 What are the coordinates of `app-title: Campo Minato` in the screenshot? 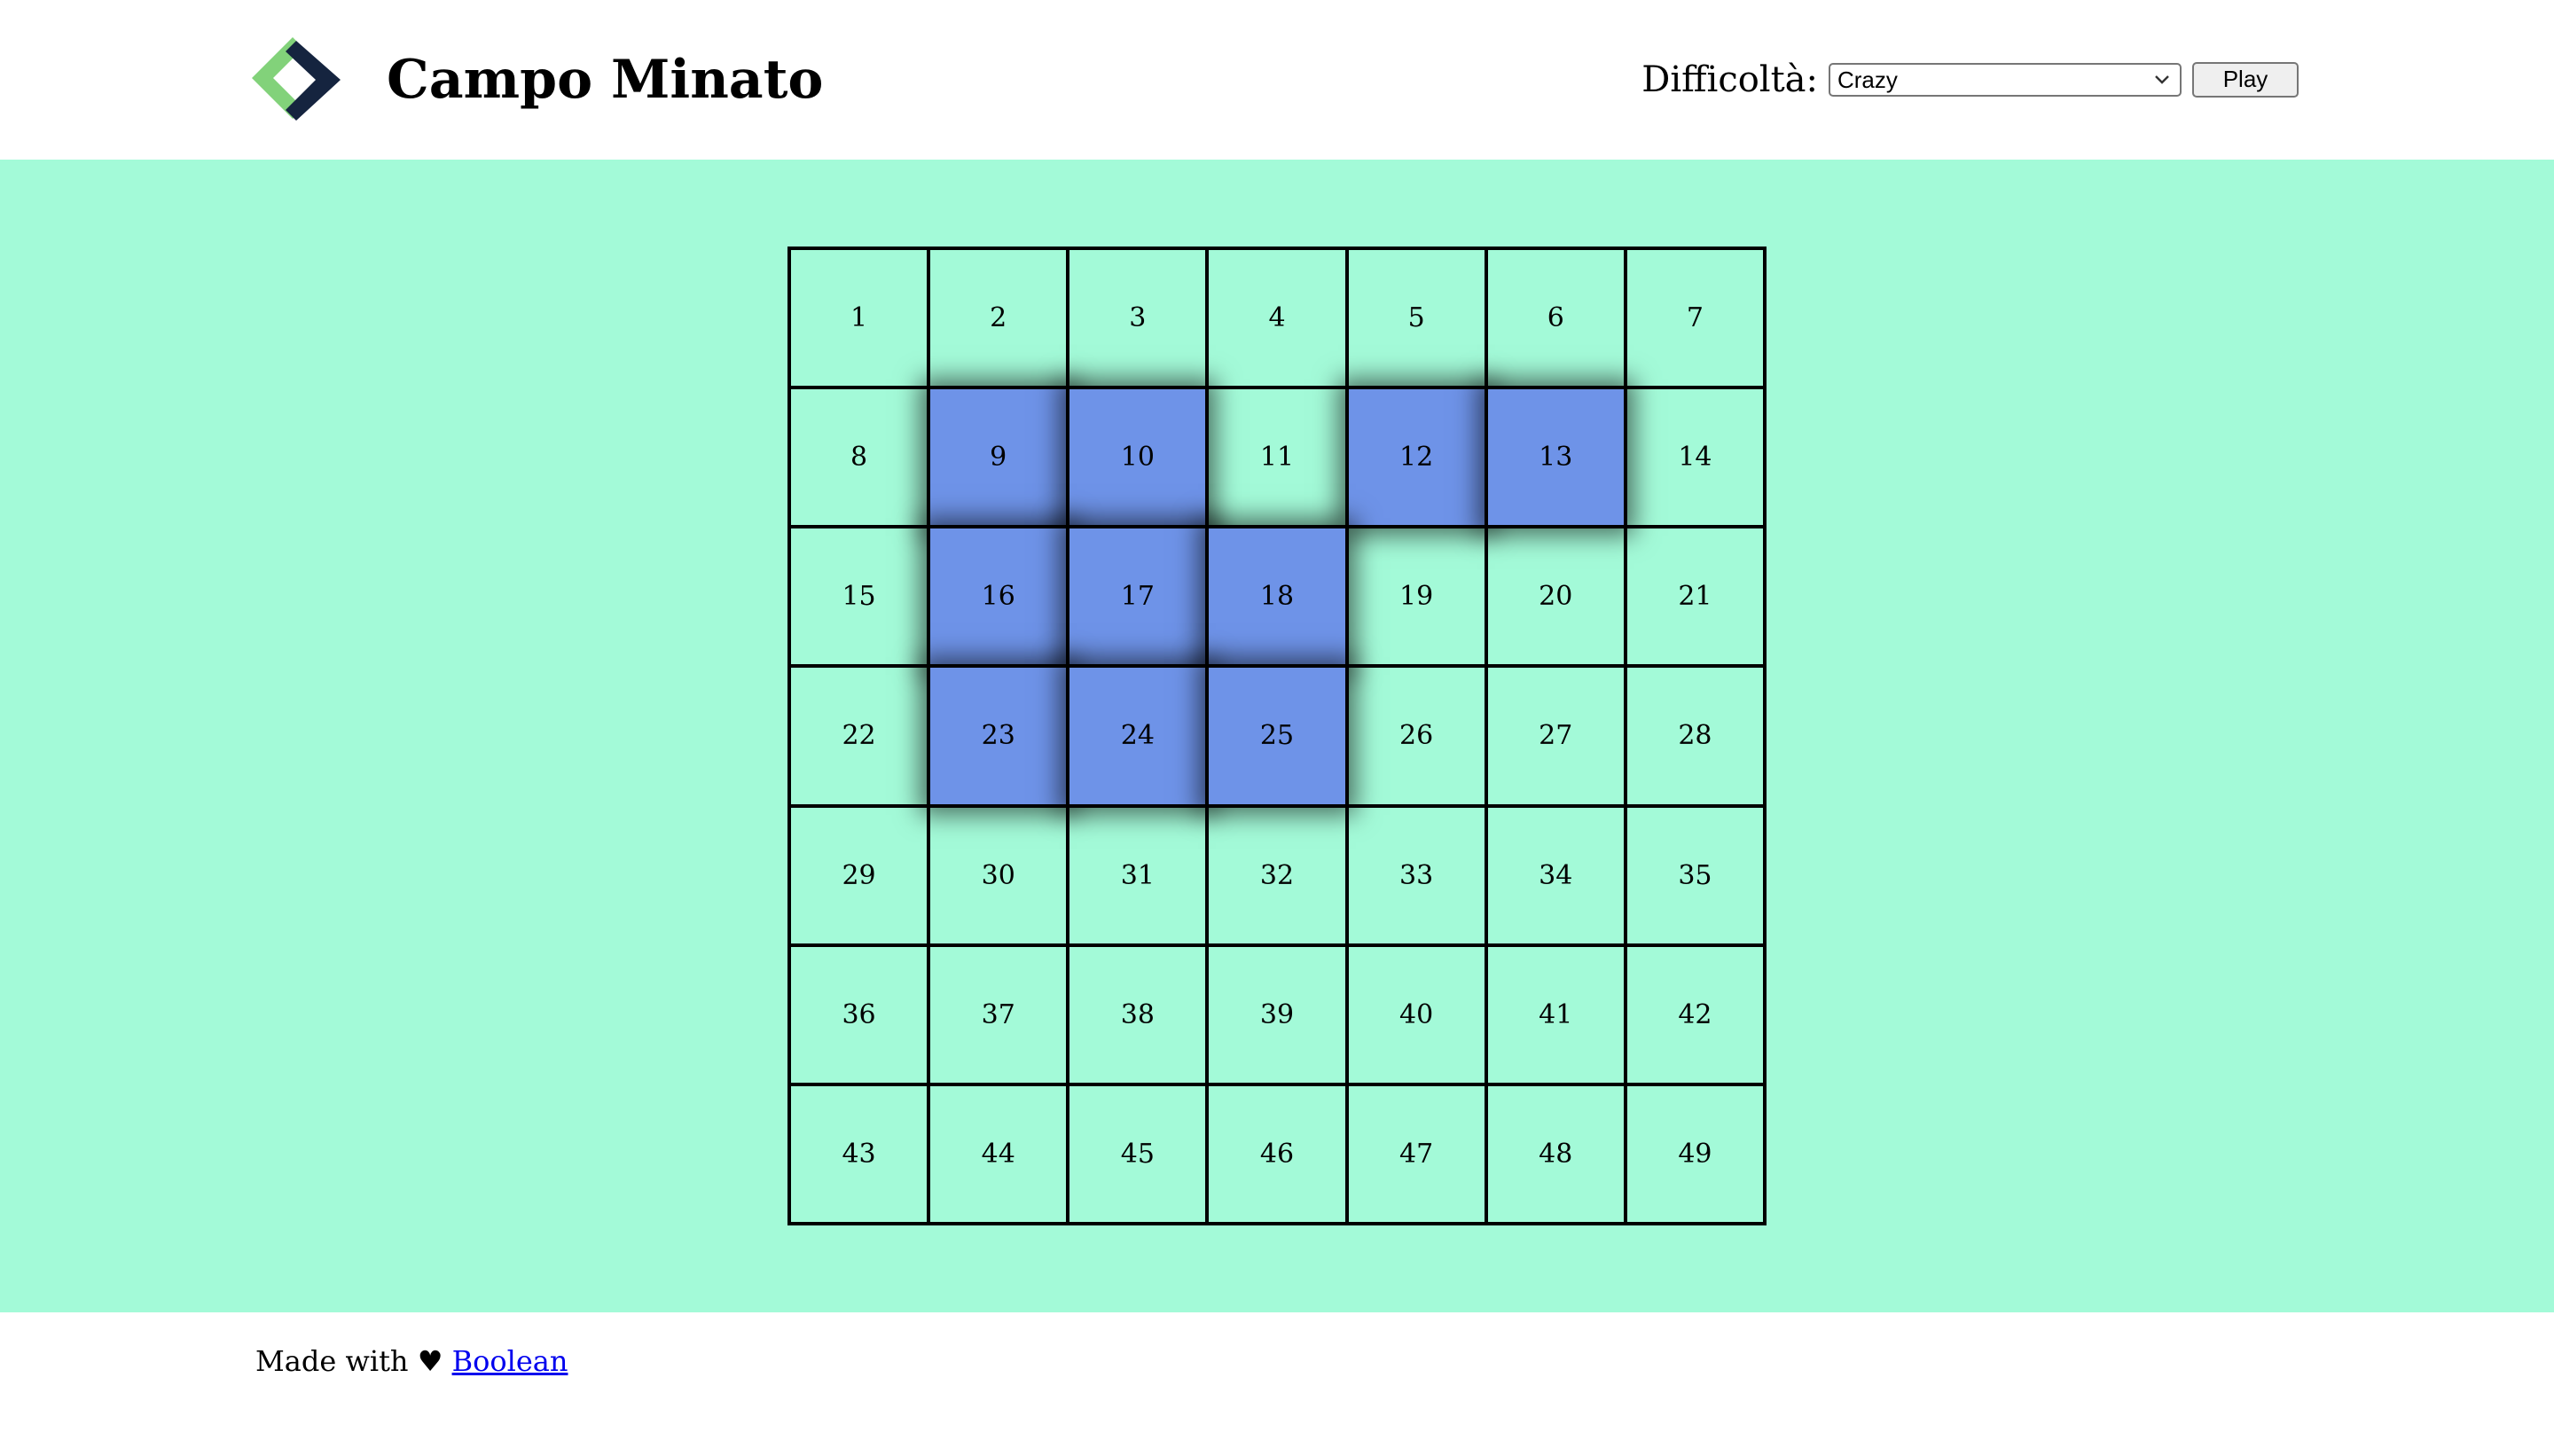 It's located at (605, 80).